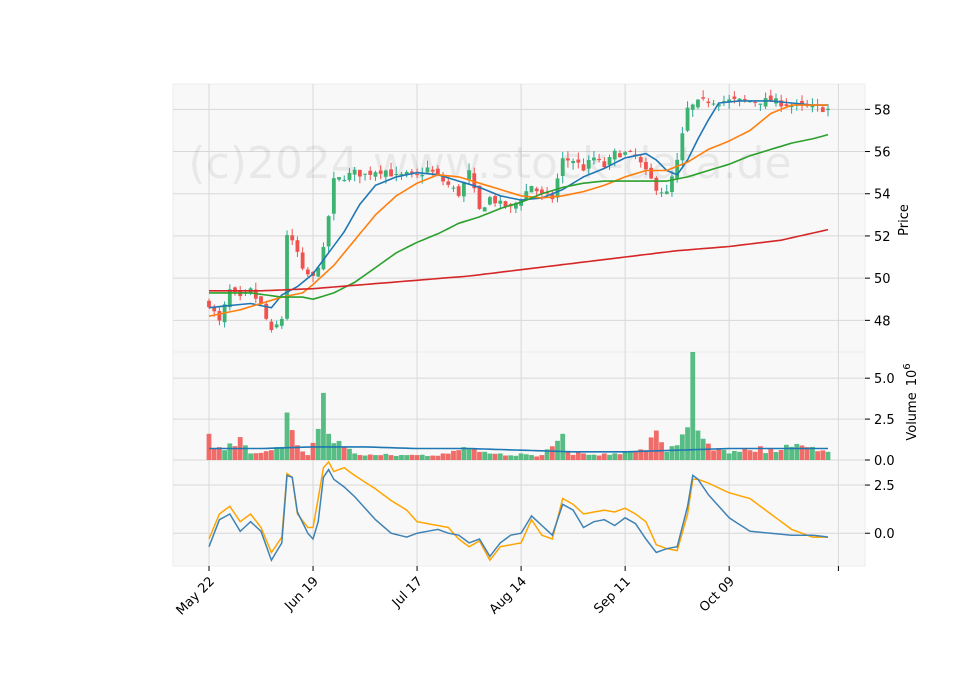  What do you see at coordinates (882, 279) in the screenshot?
I see `y-tick-label: 50` at bounding box center [882, 279].